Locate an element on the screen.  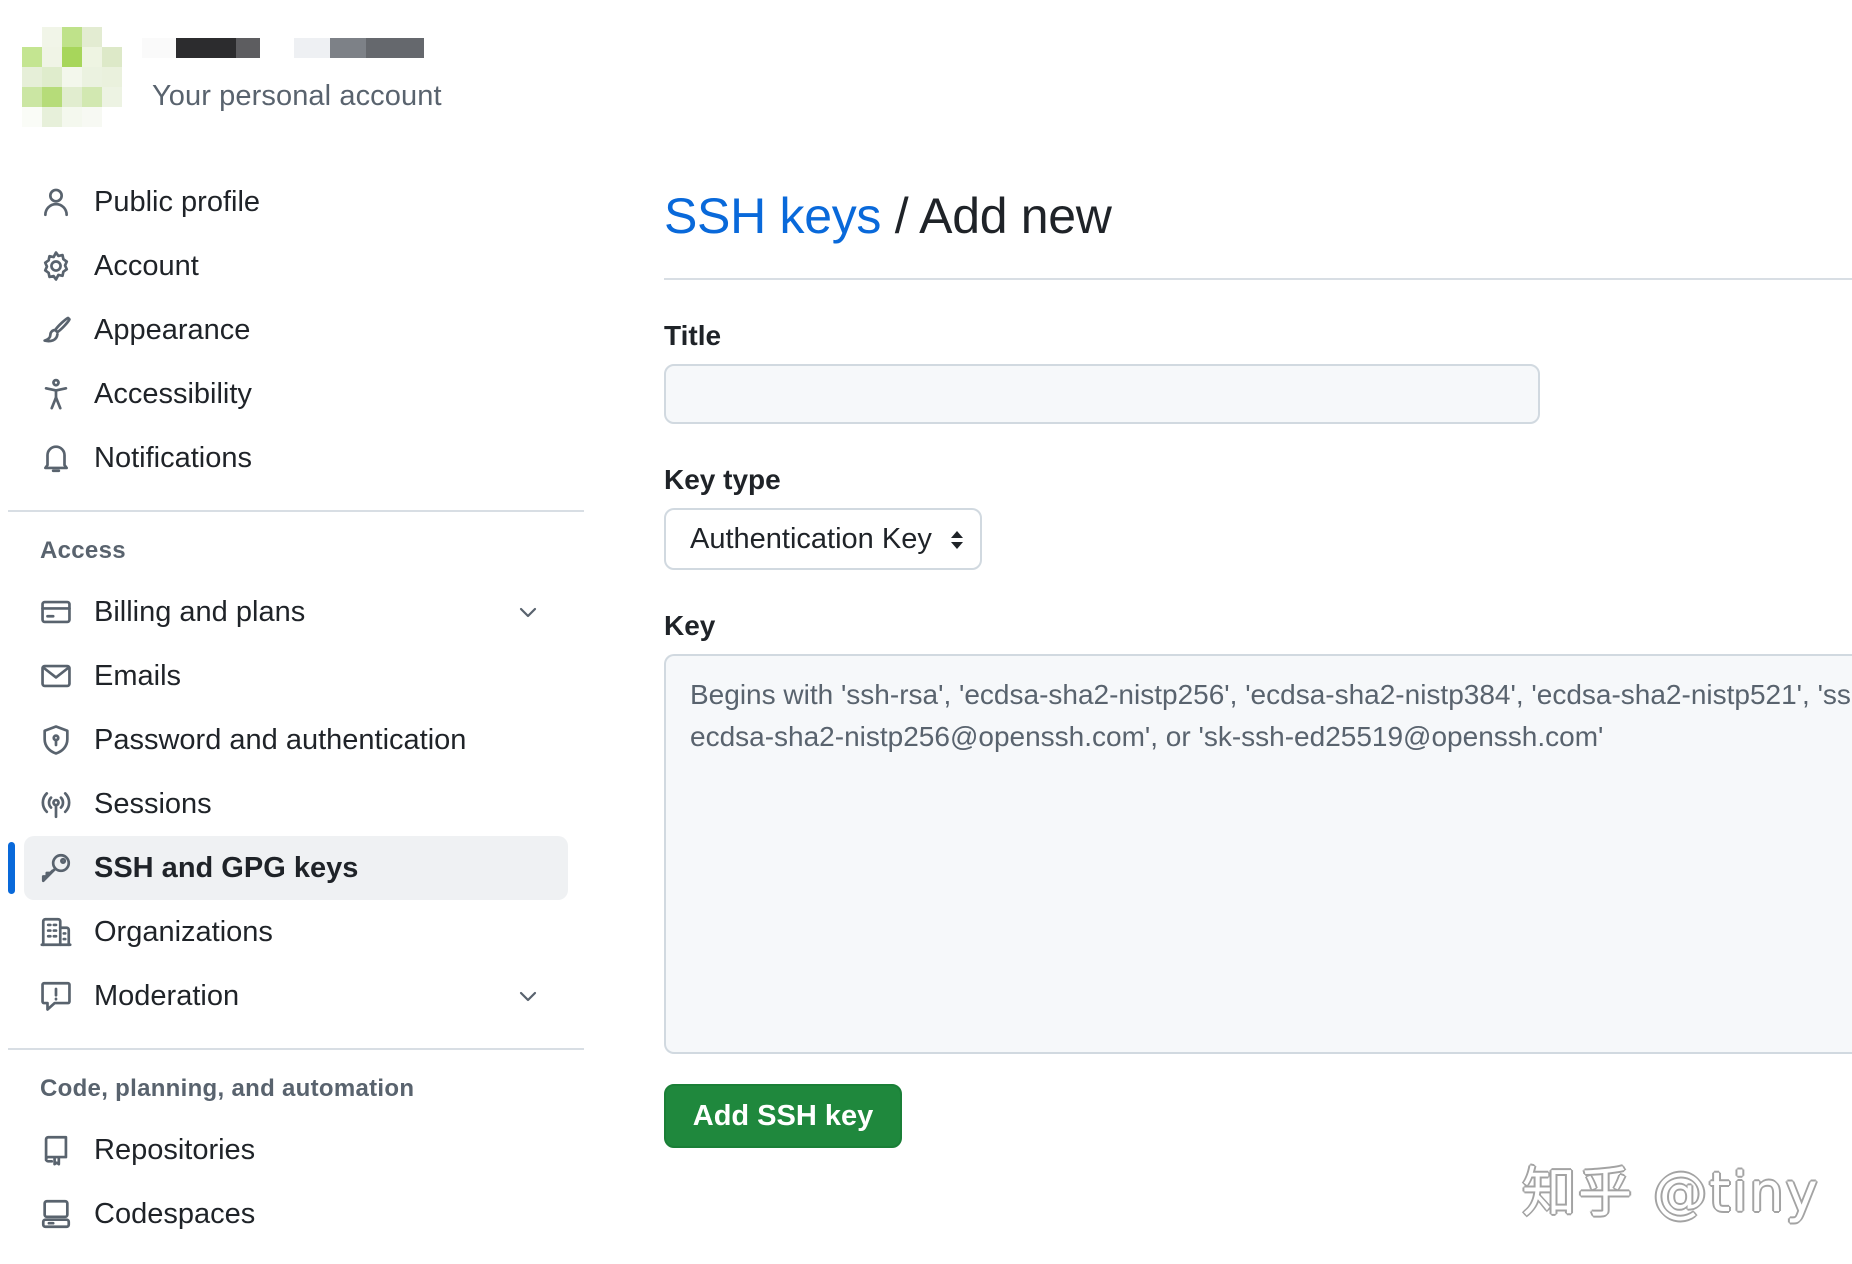
credit-card-icon is located at coordinates (56, 612).